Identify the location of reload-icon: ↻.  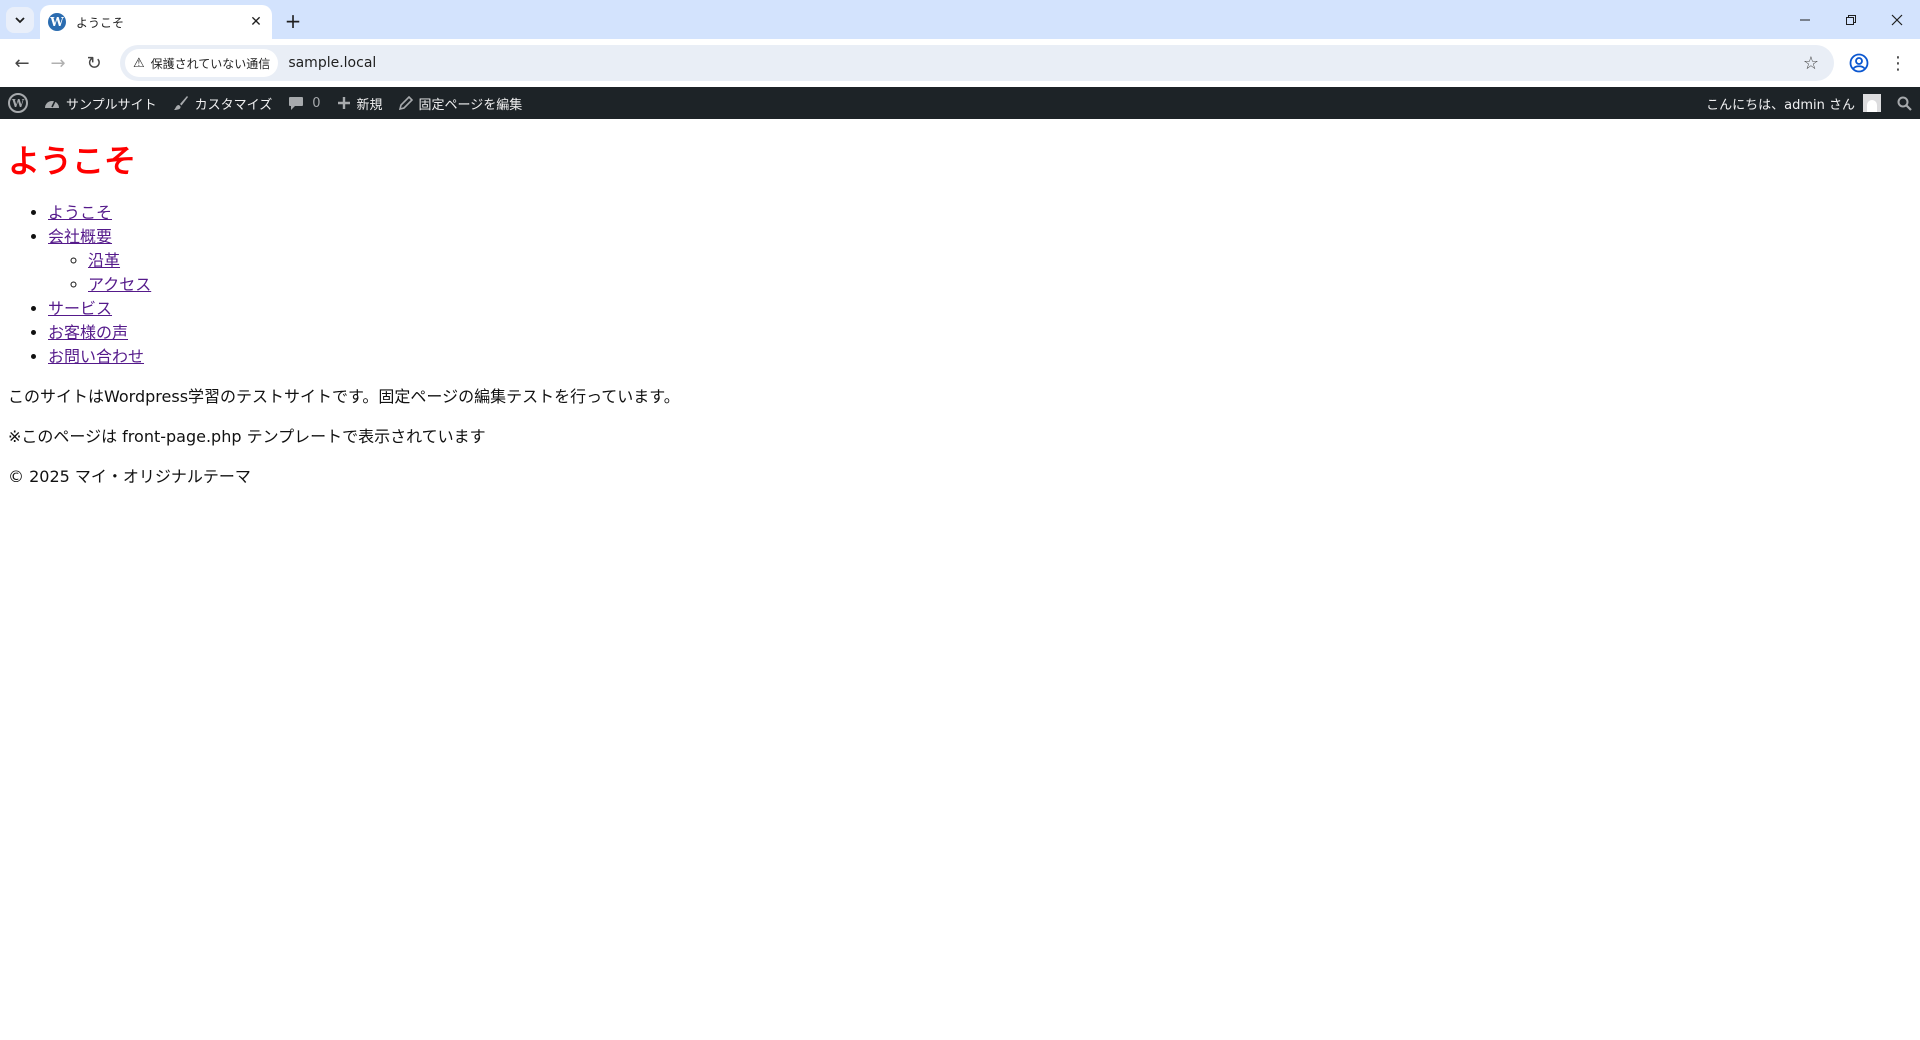
(94, 63).